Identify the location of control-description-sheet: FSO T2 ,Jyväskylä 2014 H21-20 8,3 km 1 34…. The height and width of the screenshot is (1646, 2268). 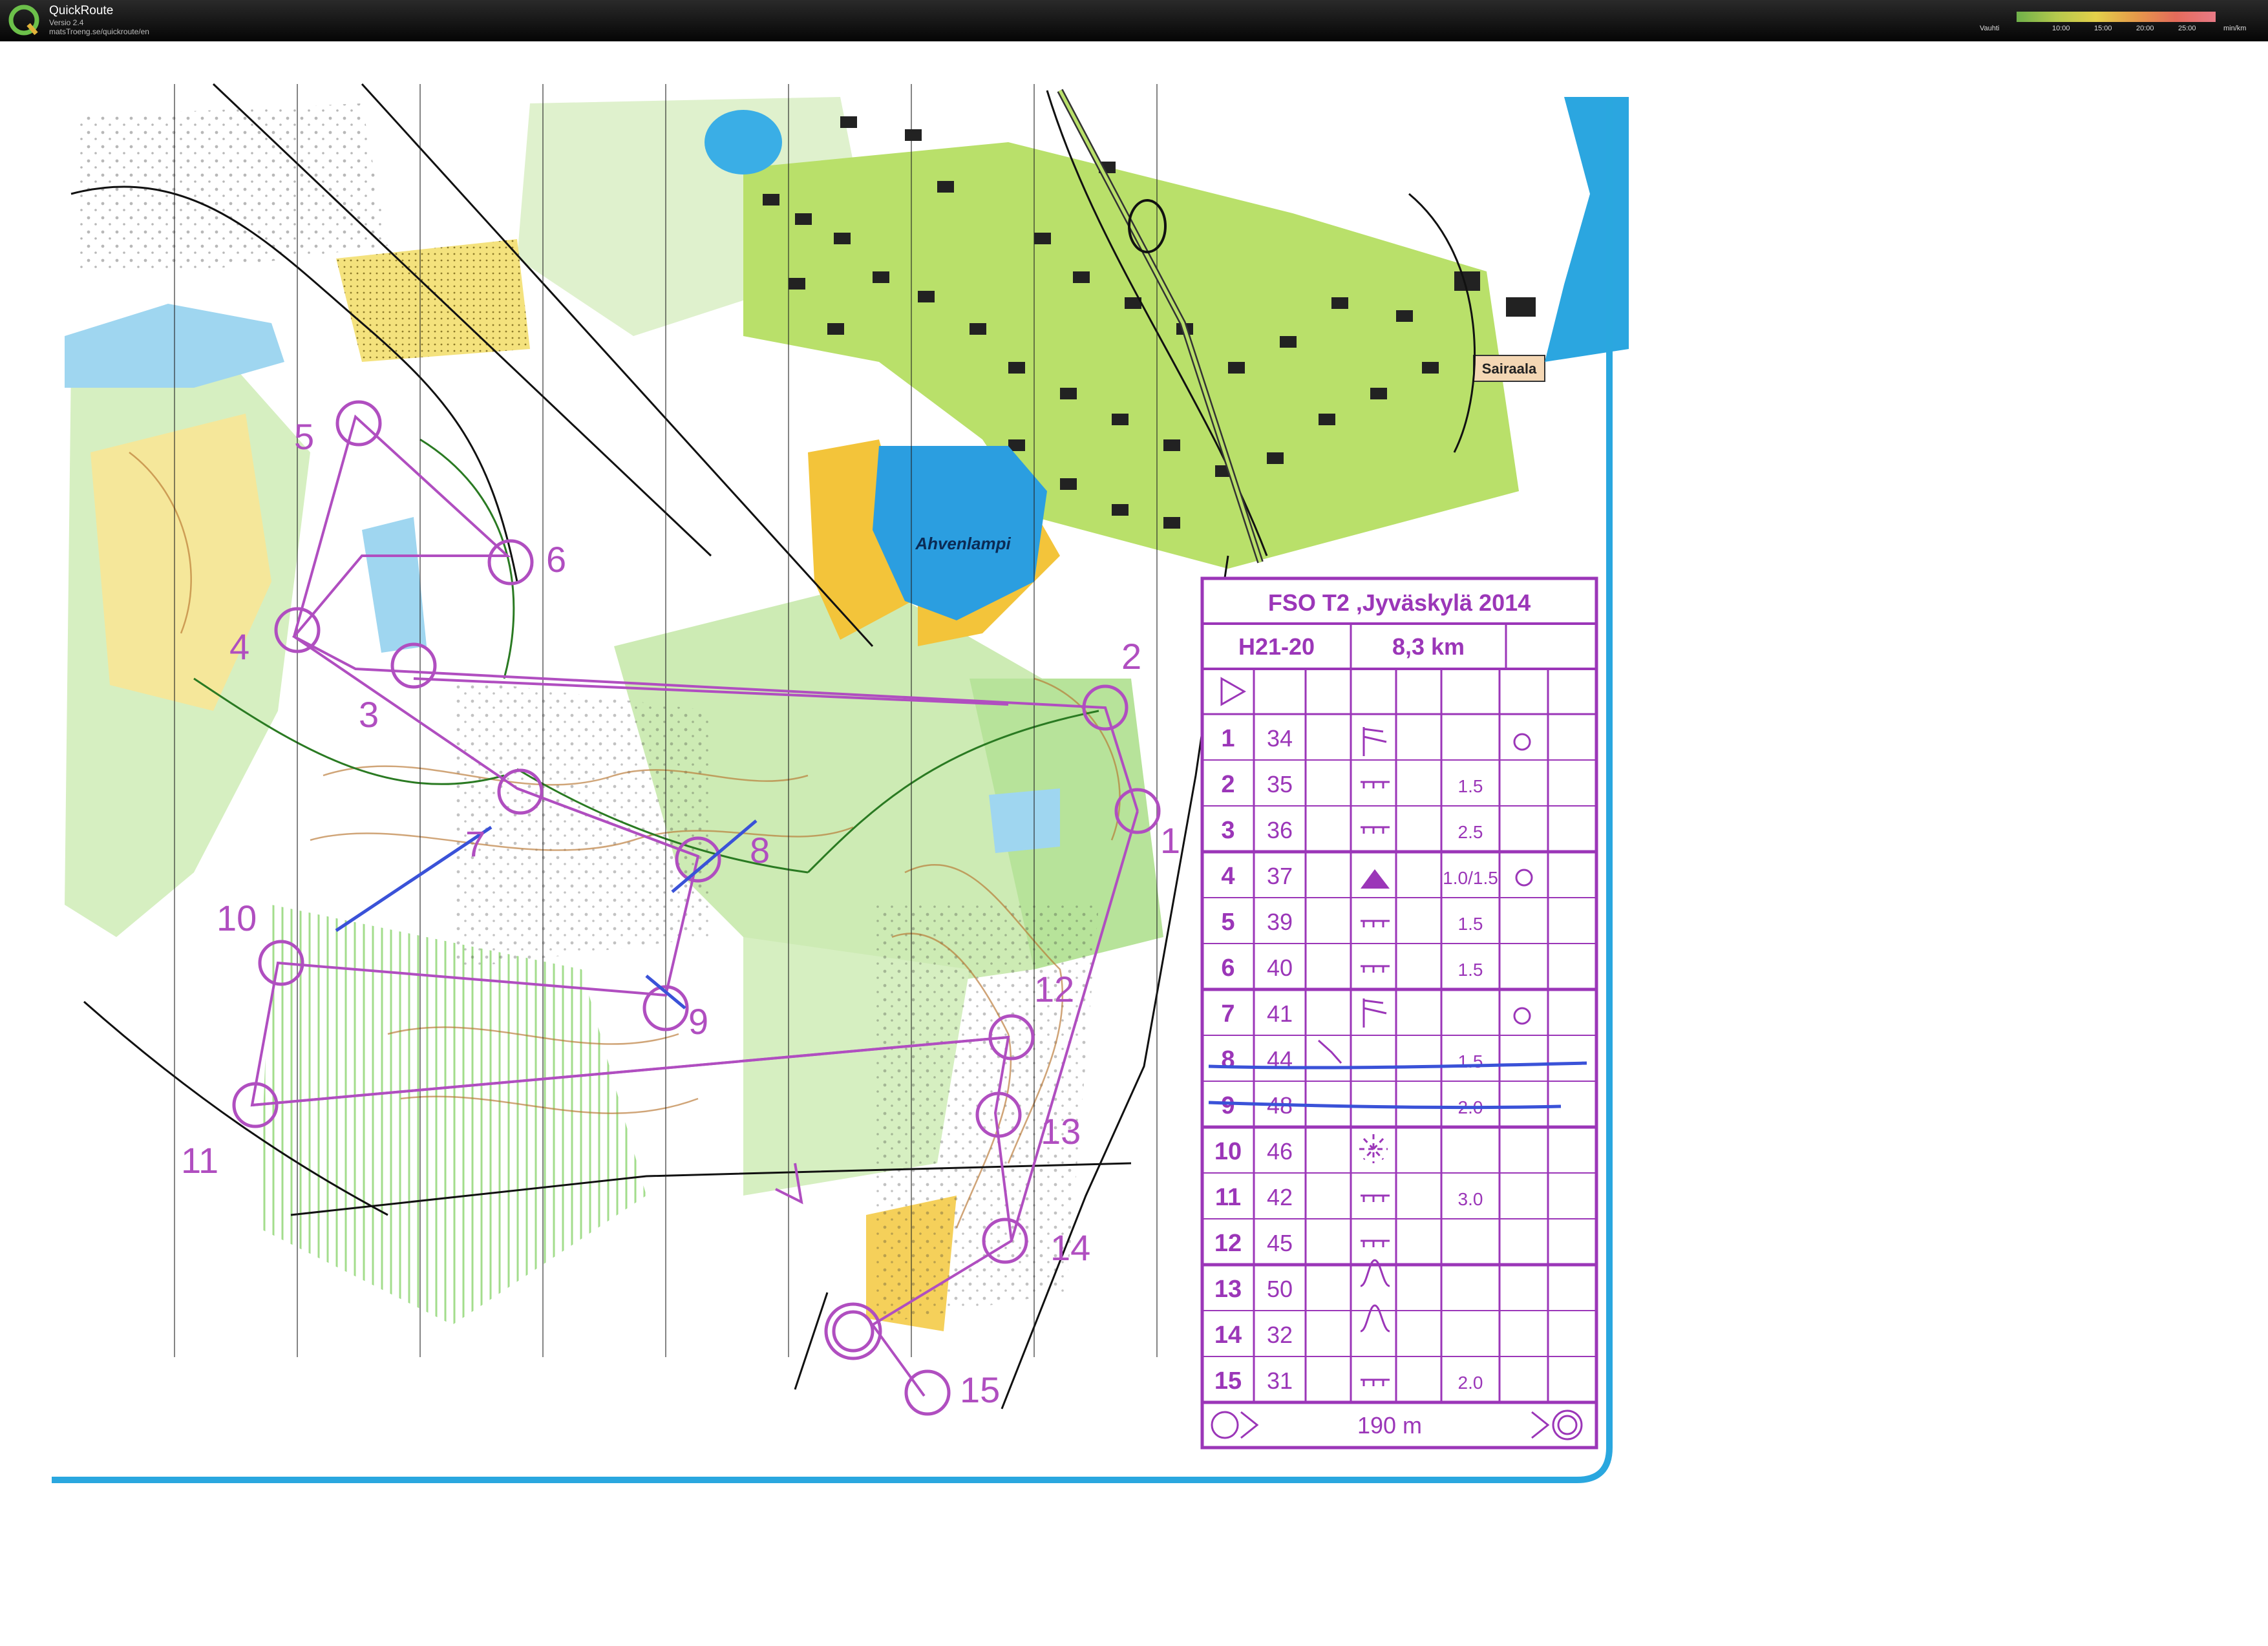
(1399, 1013).